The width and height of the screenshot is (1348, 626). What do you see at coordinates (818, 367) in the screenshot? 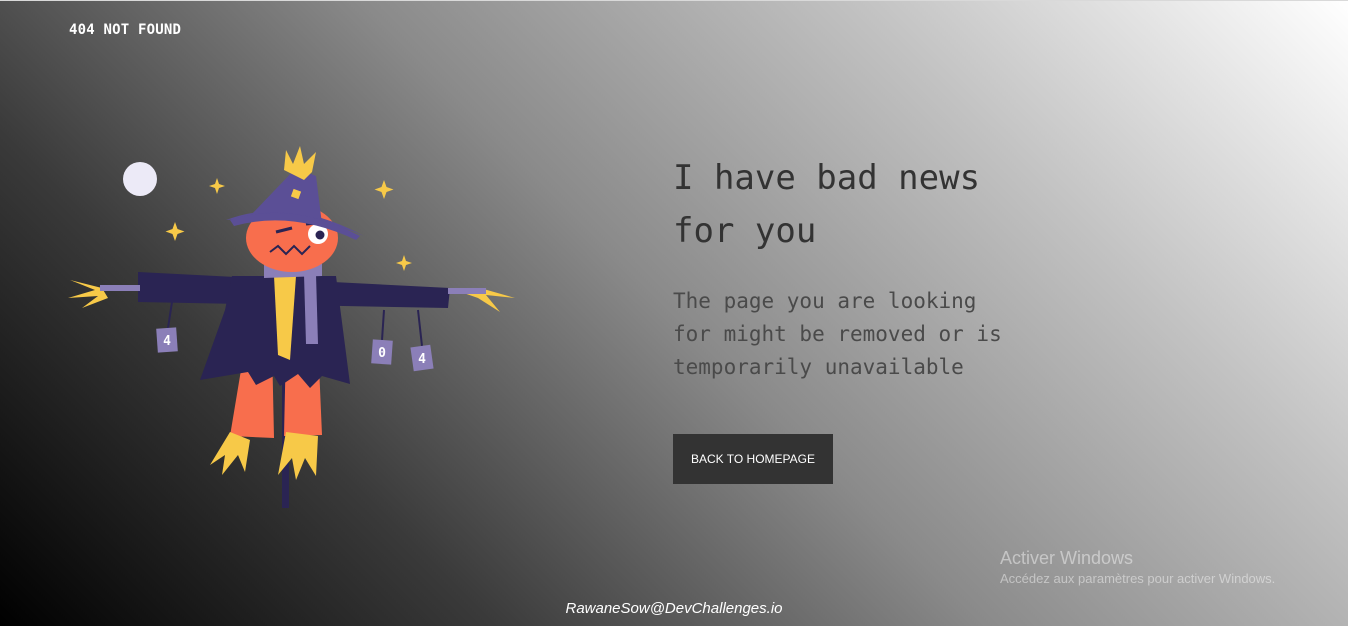
I see `message-line-3: temporarily unavailable` at bounding box center [818, 367].